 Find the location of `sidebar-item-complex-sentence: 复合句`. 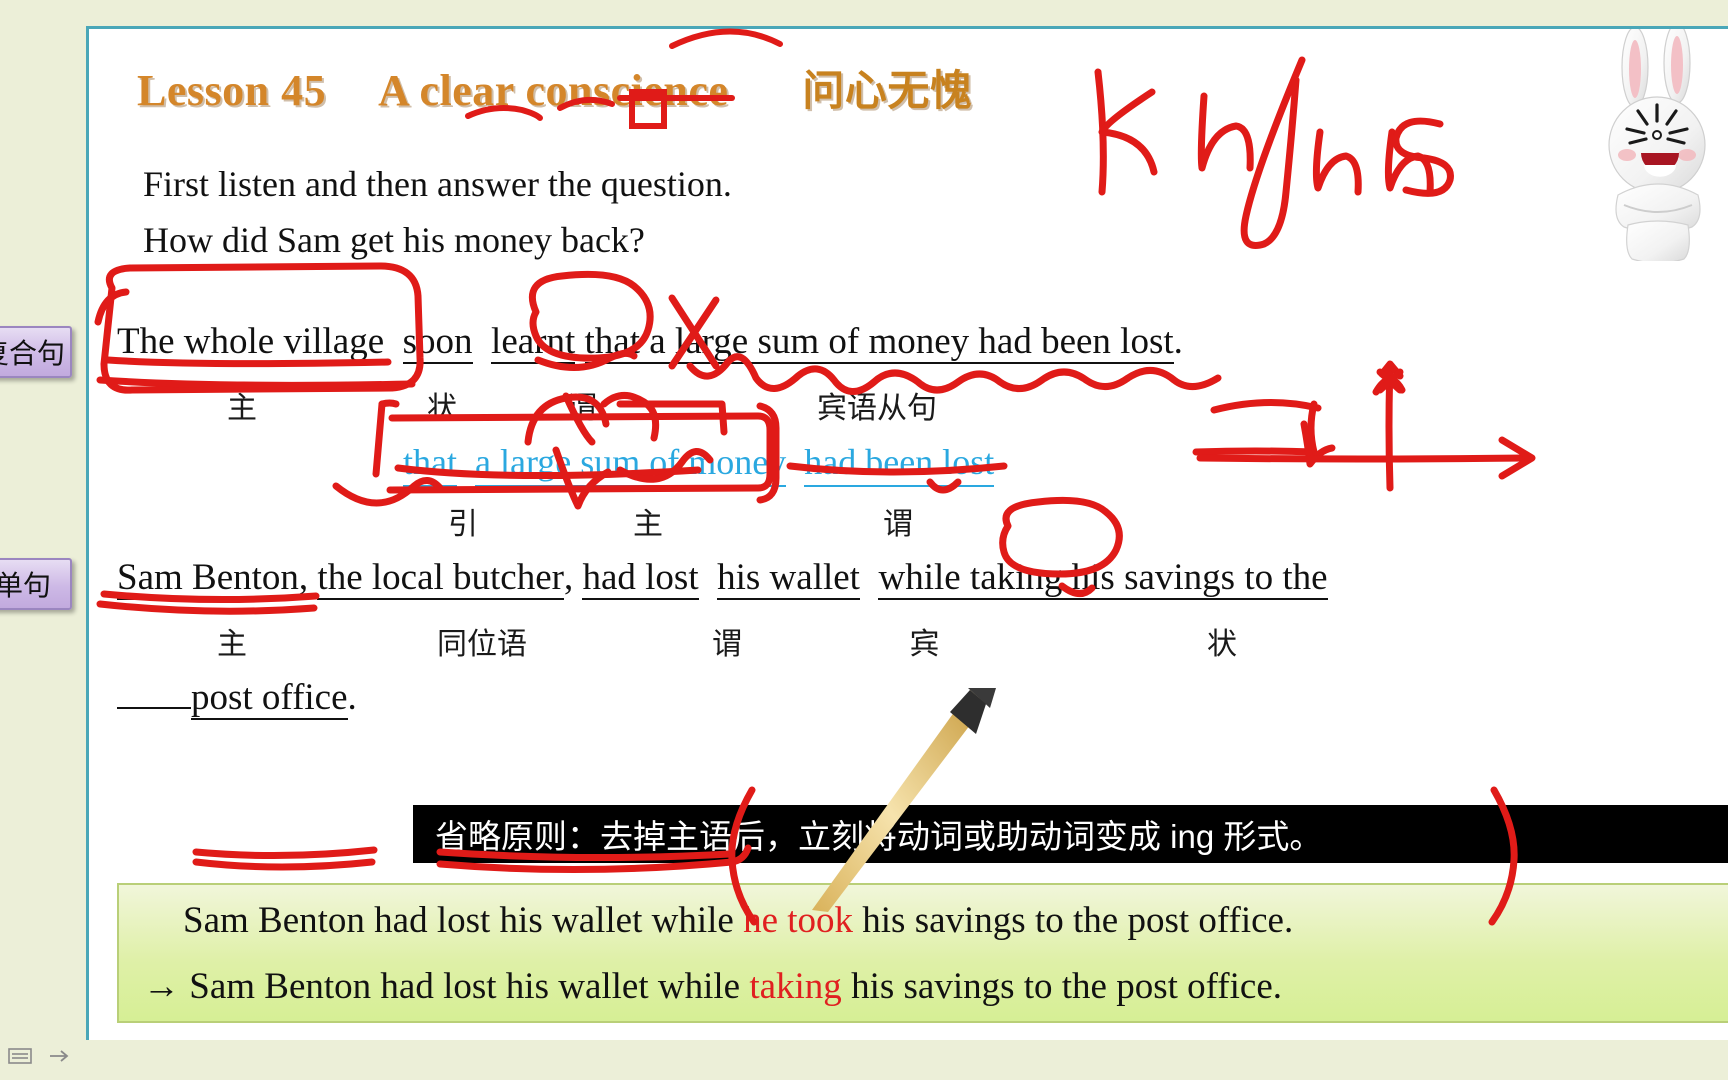

sidebar-item-complex-sentence: 复合句 is located at coordinates (36, 352).